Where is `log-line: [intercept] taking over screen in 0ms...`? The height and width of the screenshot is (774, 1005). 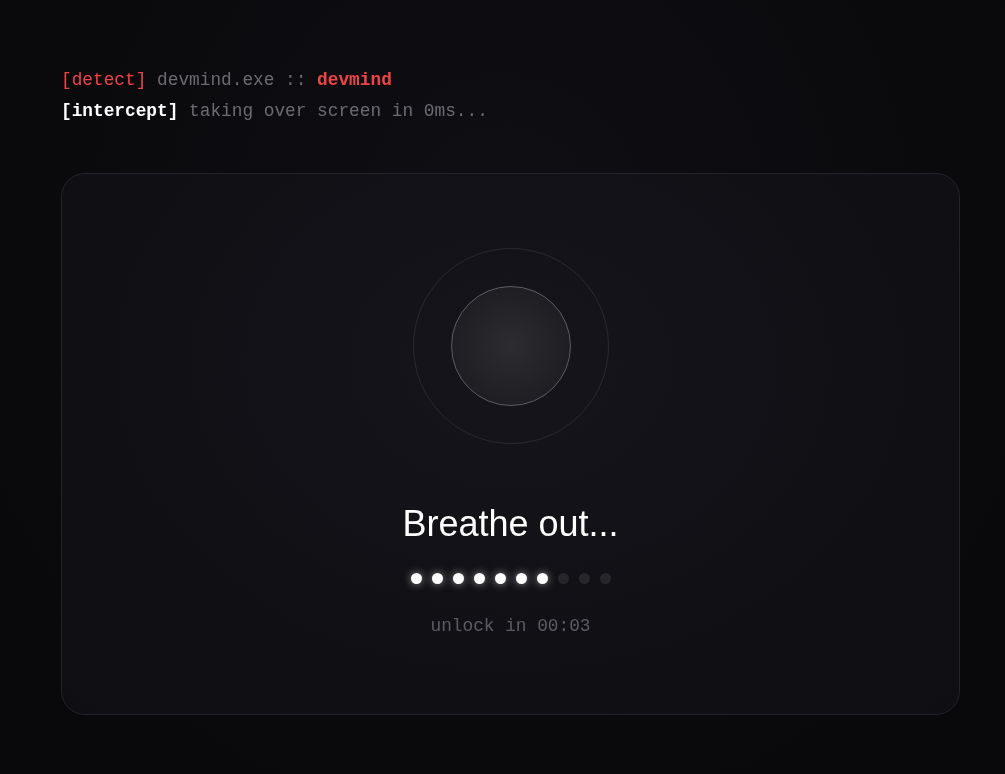
log-line: [intercept] taking over screen in 0ms... is located at coordinates (274, 111).